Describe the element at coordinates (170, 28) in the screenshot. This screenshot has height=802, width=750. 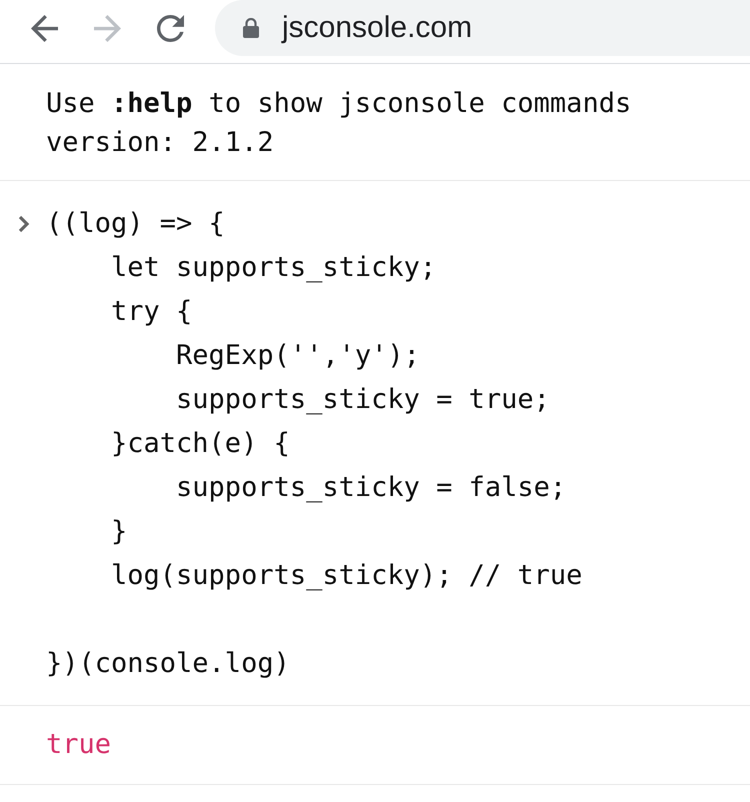
I see `reload-icon` at that location.